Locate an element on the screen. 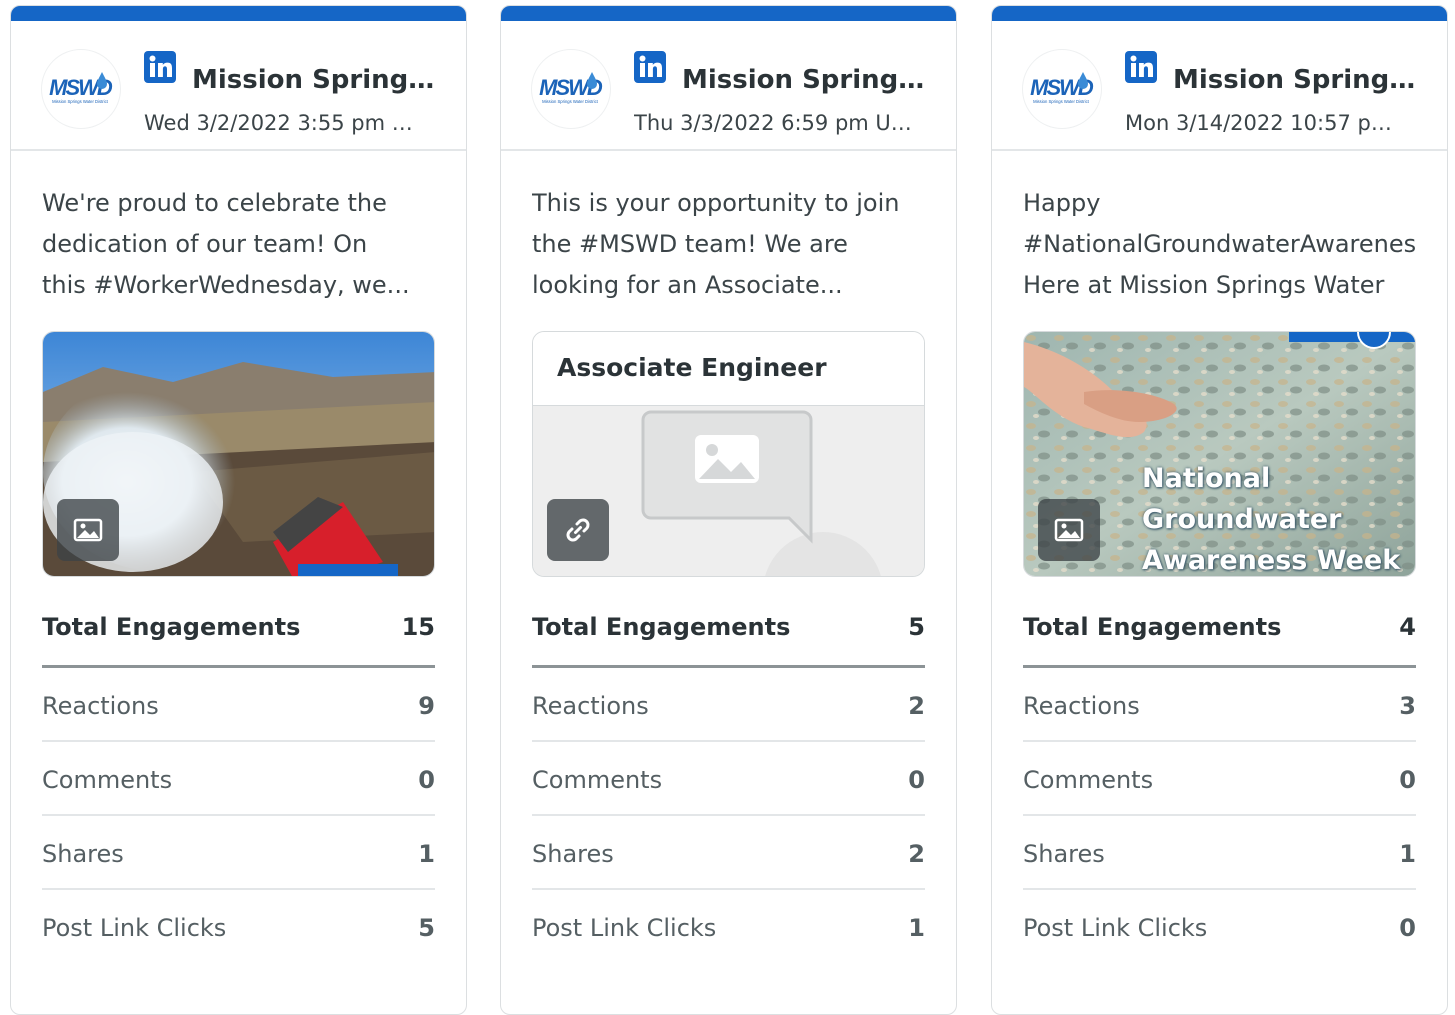 This screenshot has height=1015, width=1455. photo-caption: National Groundwater Awareness Week is located at coordinates (1271, 517).